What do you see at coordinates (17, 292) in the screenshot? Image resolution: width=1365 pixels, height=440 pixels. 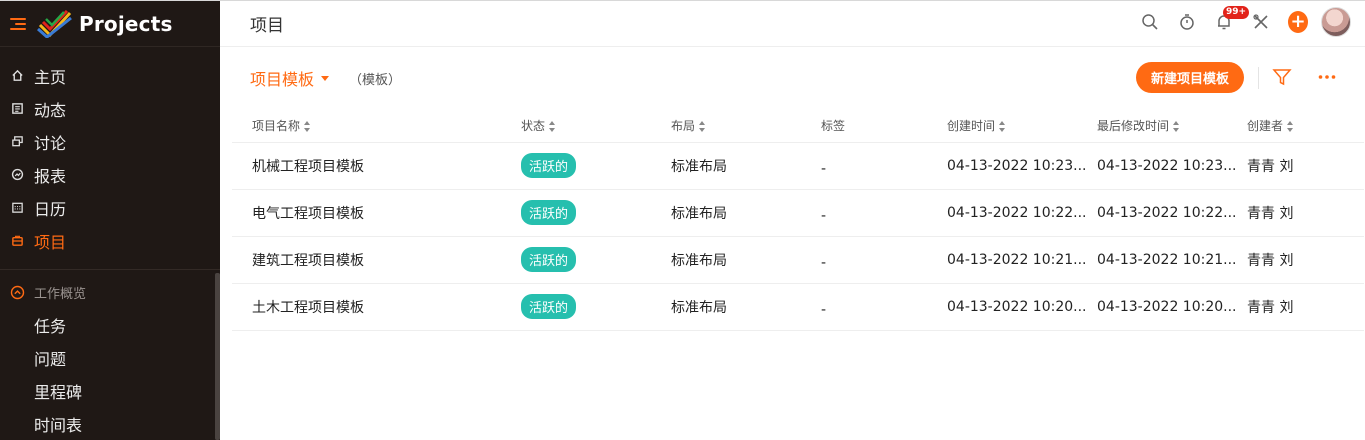 I see `collapse-up-icon` at bounding box center [17, 292].